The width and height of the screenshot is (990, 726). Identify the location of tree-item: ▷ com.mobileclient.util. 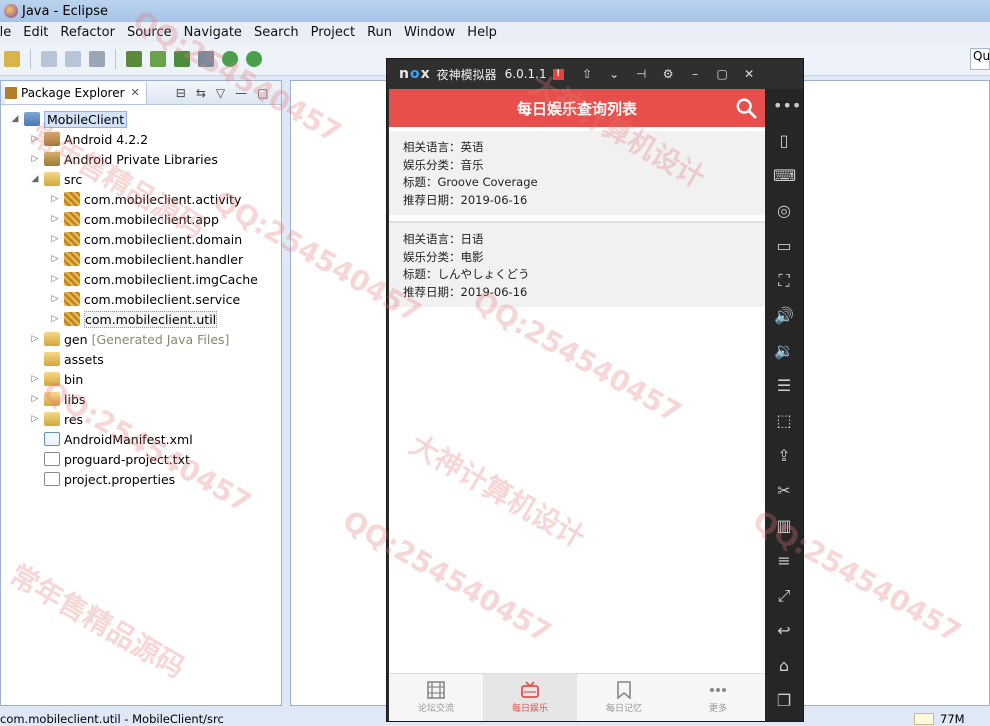
(141, 319).